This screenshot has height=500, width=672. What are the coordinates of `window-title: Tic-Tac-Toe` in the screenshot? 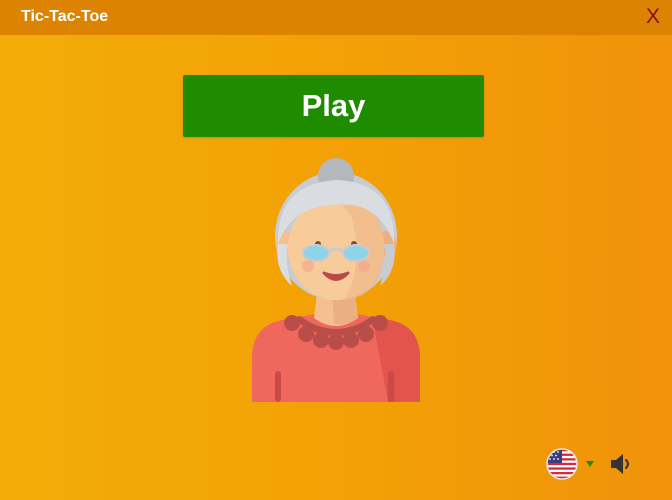 It's located at (65, 16).